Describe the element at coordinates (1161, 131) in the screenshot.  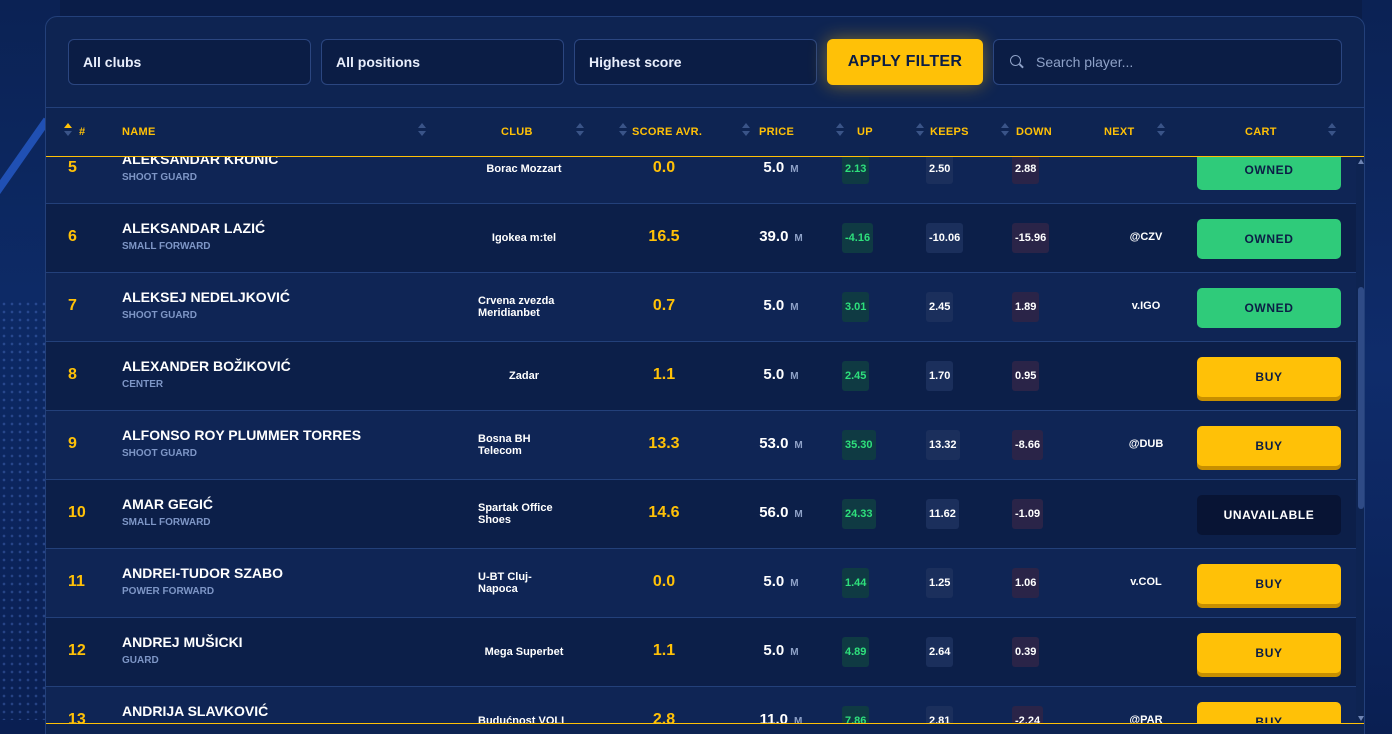
I see `sort-next-icon` at that location.